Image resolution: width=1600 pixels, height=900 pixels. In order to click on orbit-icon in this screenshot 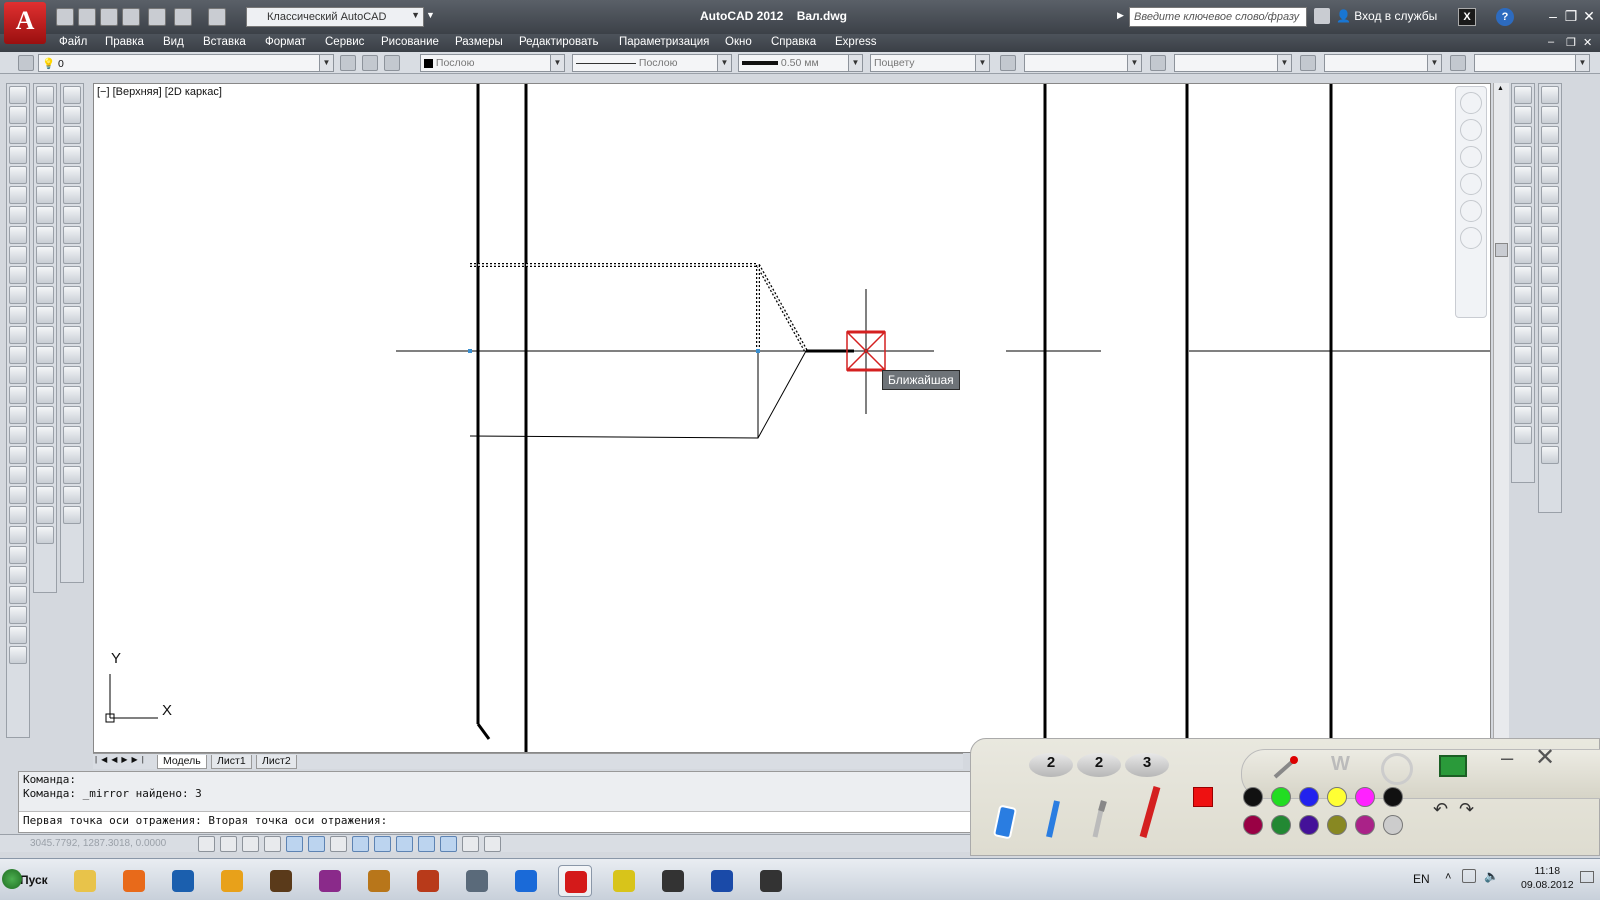, I will do `click(1471, 211)`.